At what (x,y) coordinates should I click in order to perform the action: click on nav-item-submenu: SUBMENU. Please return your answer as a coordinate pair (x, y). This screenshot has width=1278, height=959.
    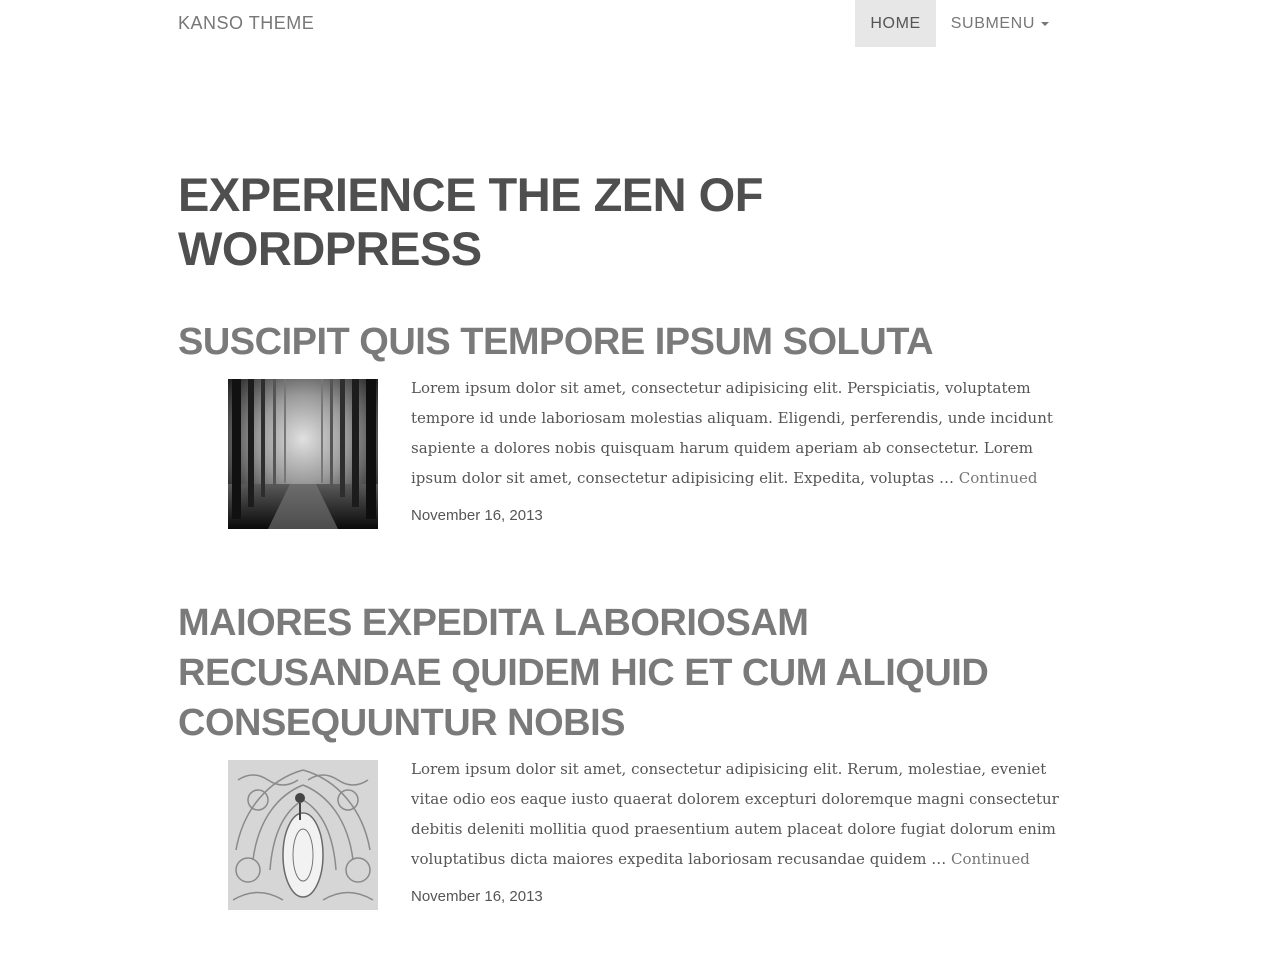
    Looking at the image, I should click on (1000, 23).